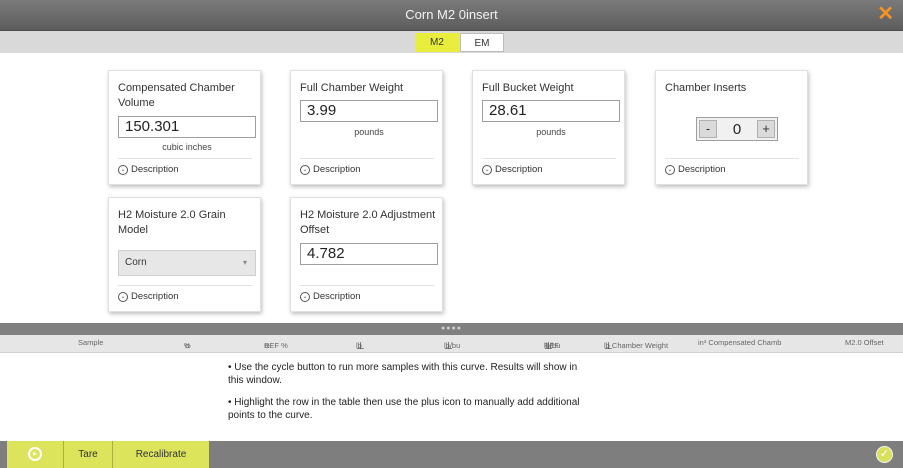  I want to click on tab-m2: M2, so click(437, 42).